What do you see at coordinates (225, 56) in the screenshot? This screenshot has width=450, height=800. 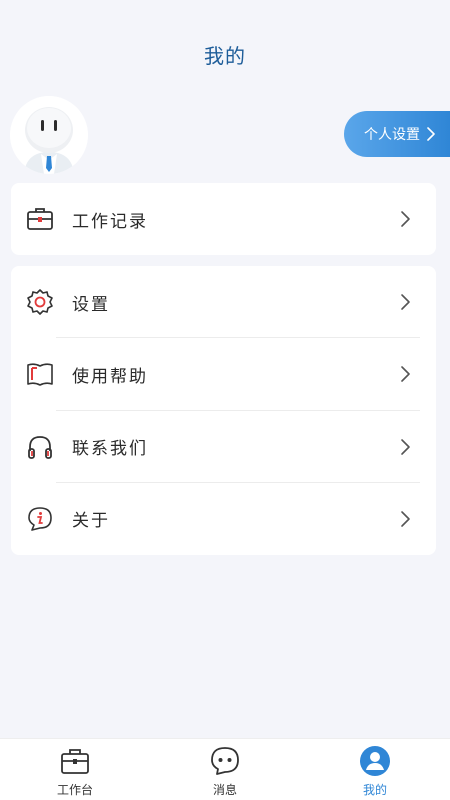 I see `page-title: 我的` at bounding box center [225, 56].